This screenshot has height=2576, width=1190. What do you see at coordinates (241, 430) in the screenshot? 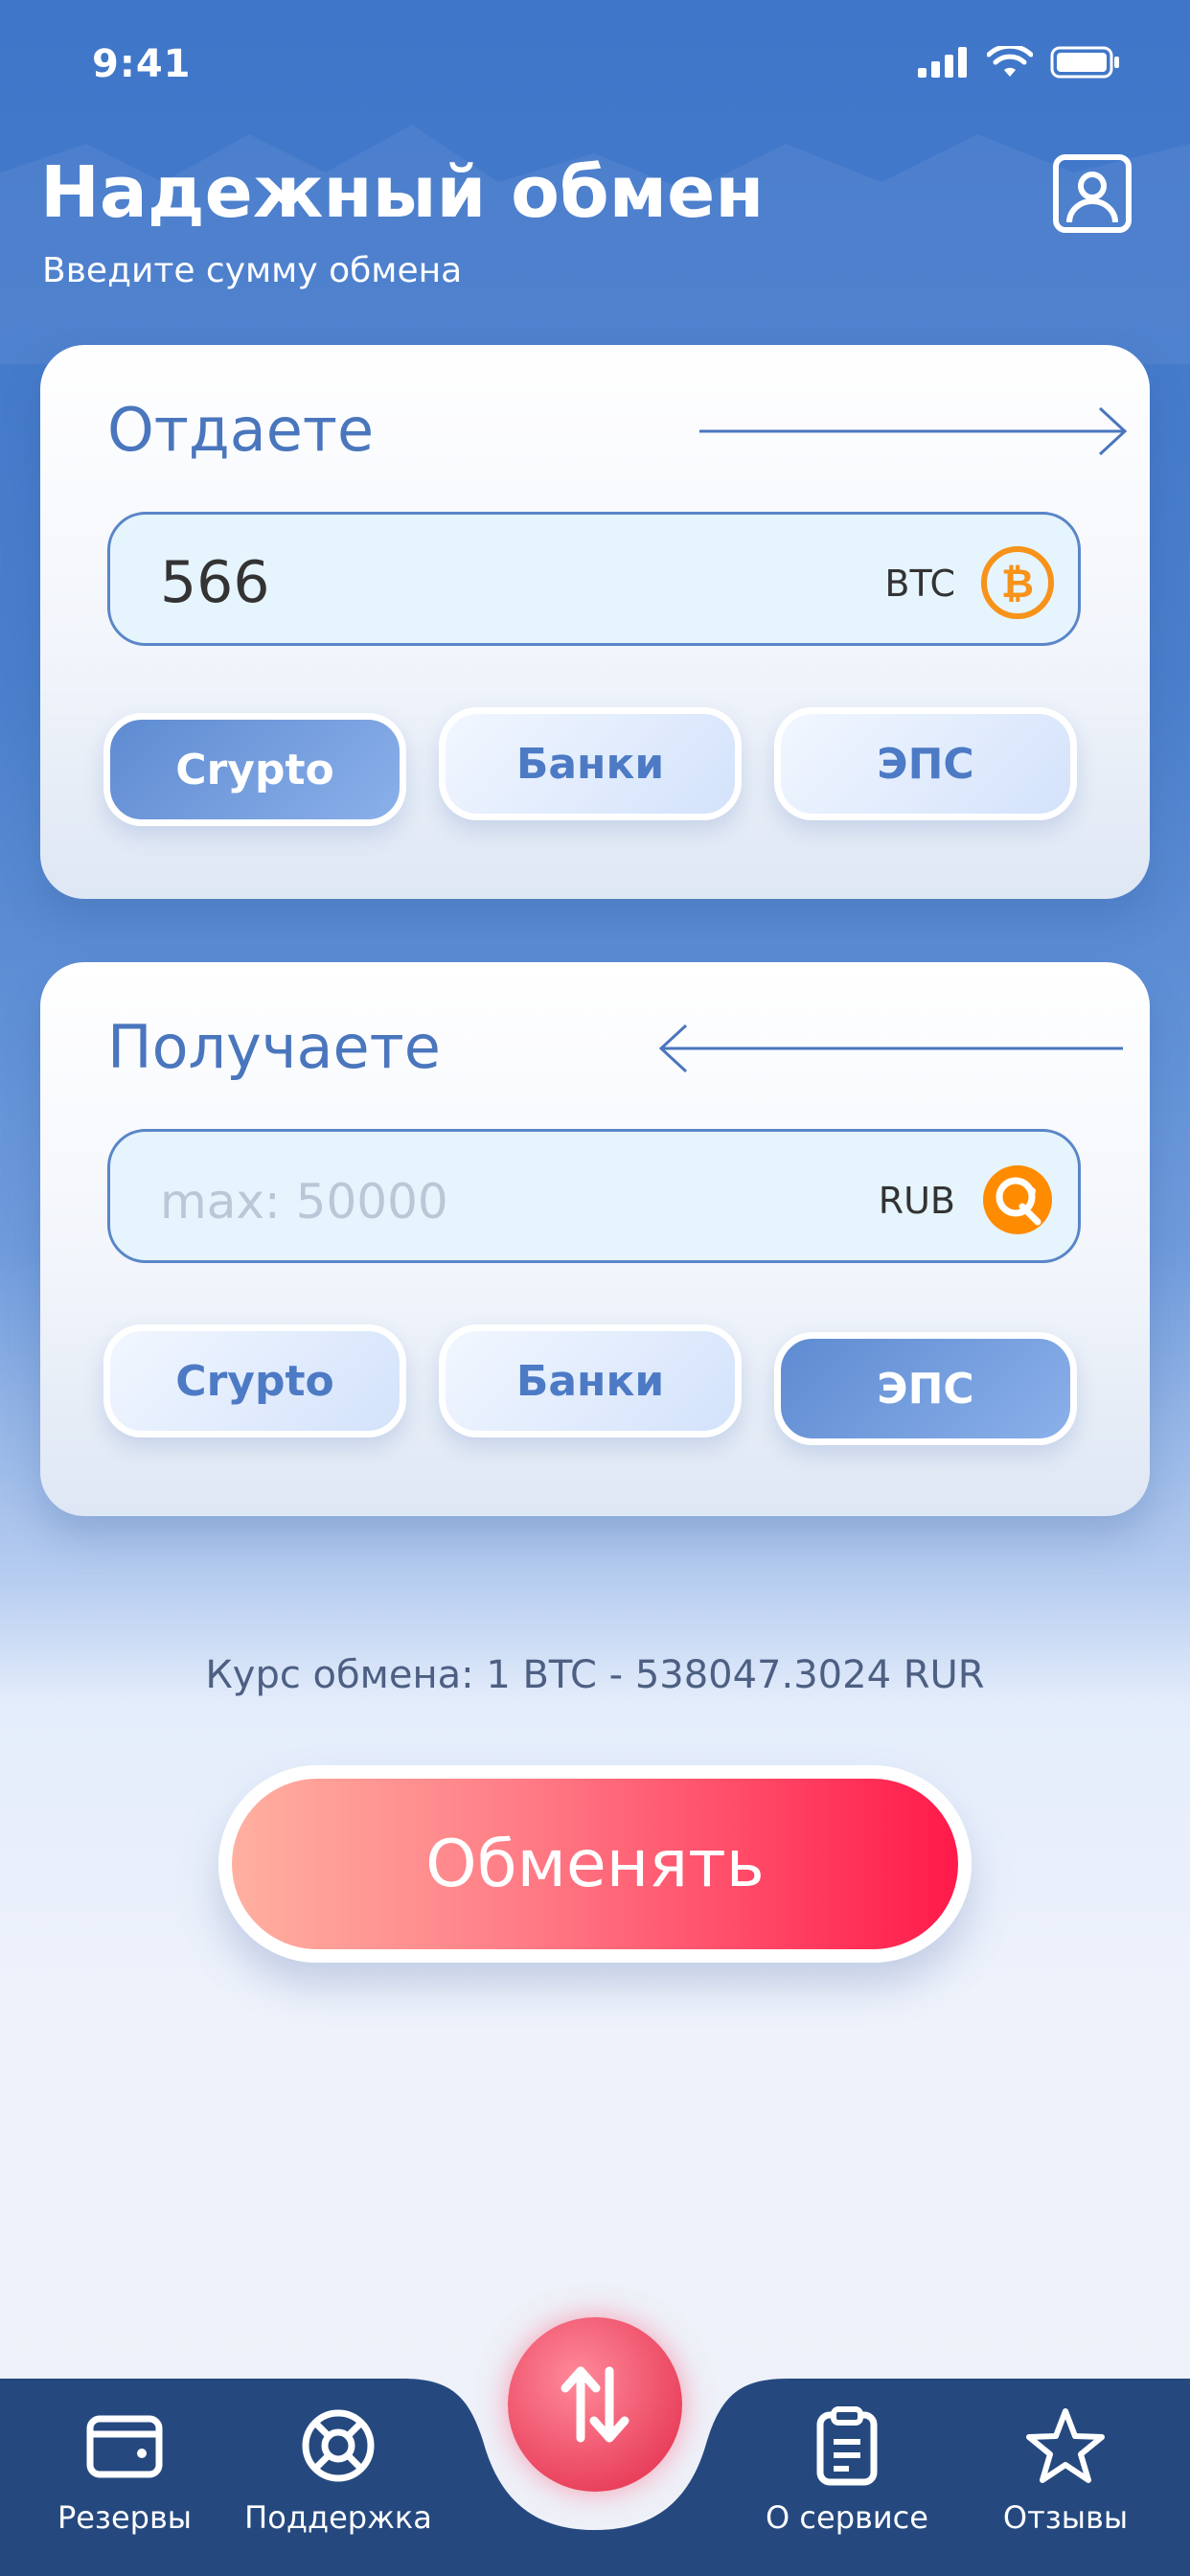
I see `give-label: Отдаете` at bounding box center [241, 430].